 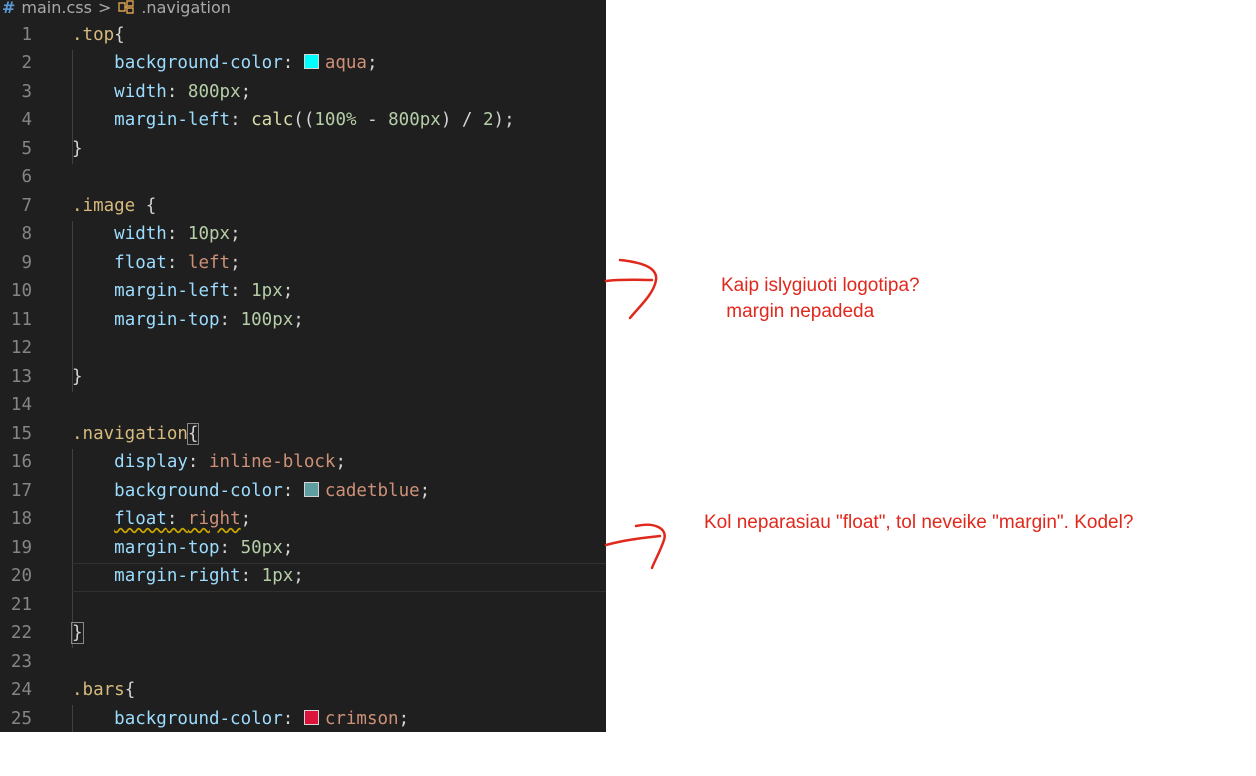 What do you see at coordinates (303, 177) in the screenshot?
I see `code-line: 6` at bounding box center [303, 177].